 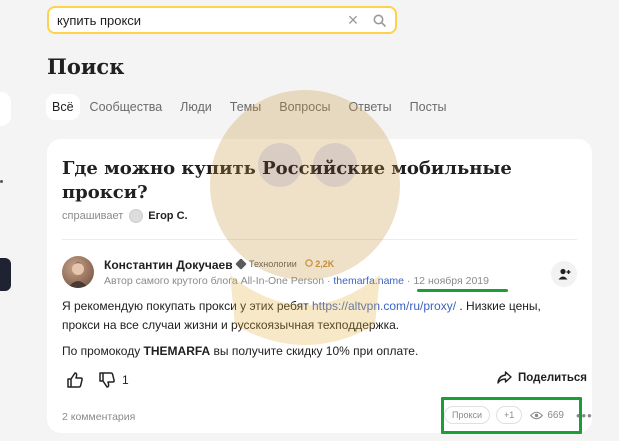 What do you see at coordinates (103, 351) in the screenshot?
I see `promo-text: По промокоду` at bounding box center [103, 351].